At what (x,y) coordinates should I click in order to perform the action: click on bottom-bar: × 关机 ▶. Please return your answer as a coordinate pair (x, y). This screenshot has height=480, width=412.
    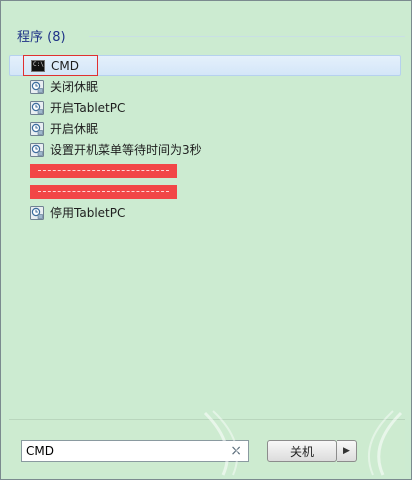
    Looking at the image, I should click on (207, 446).